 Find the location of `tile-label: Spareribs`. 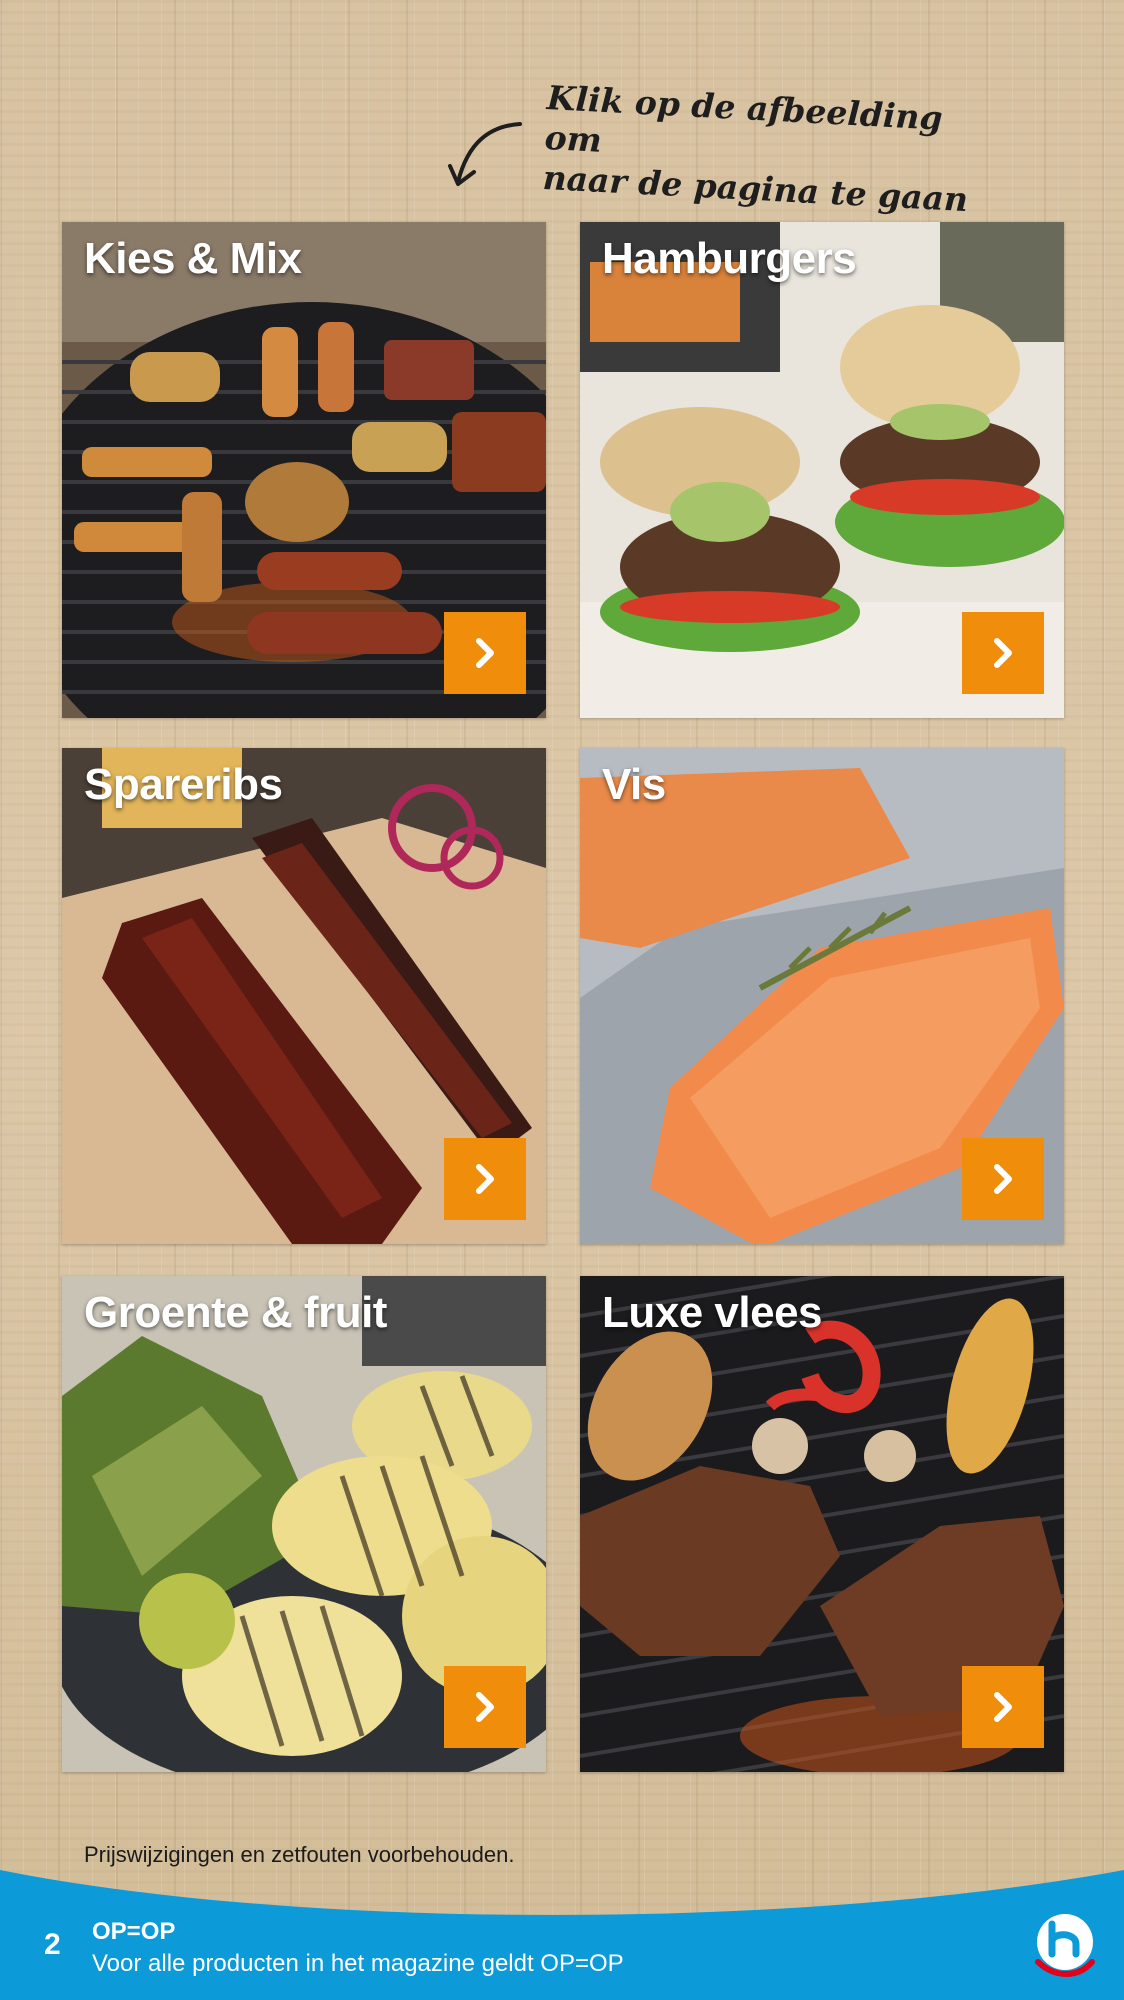

tile-label: Spareribs is located at coordinates (183, 784).